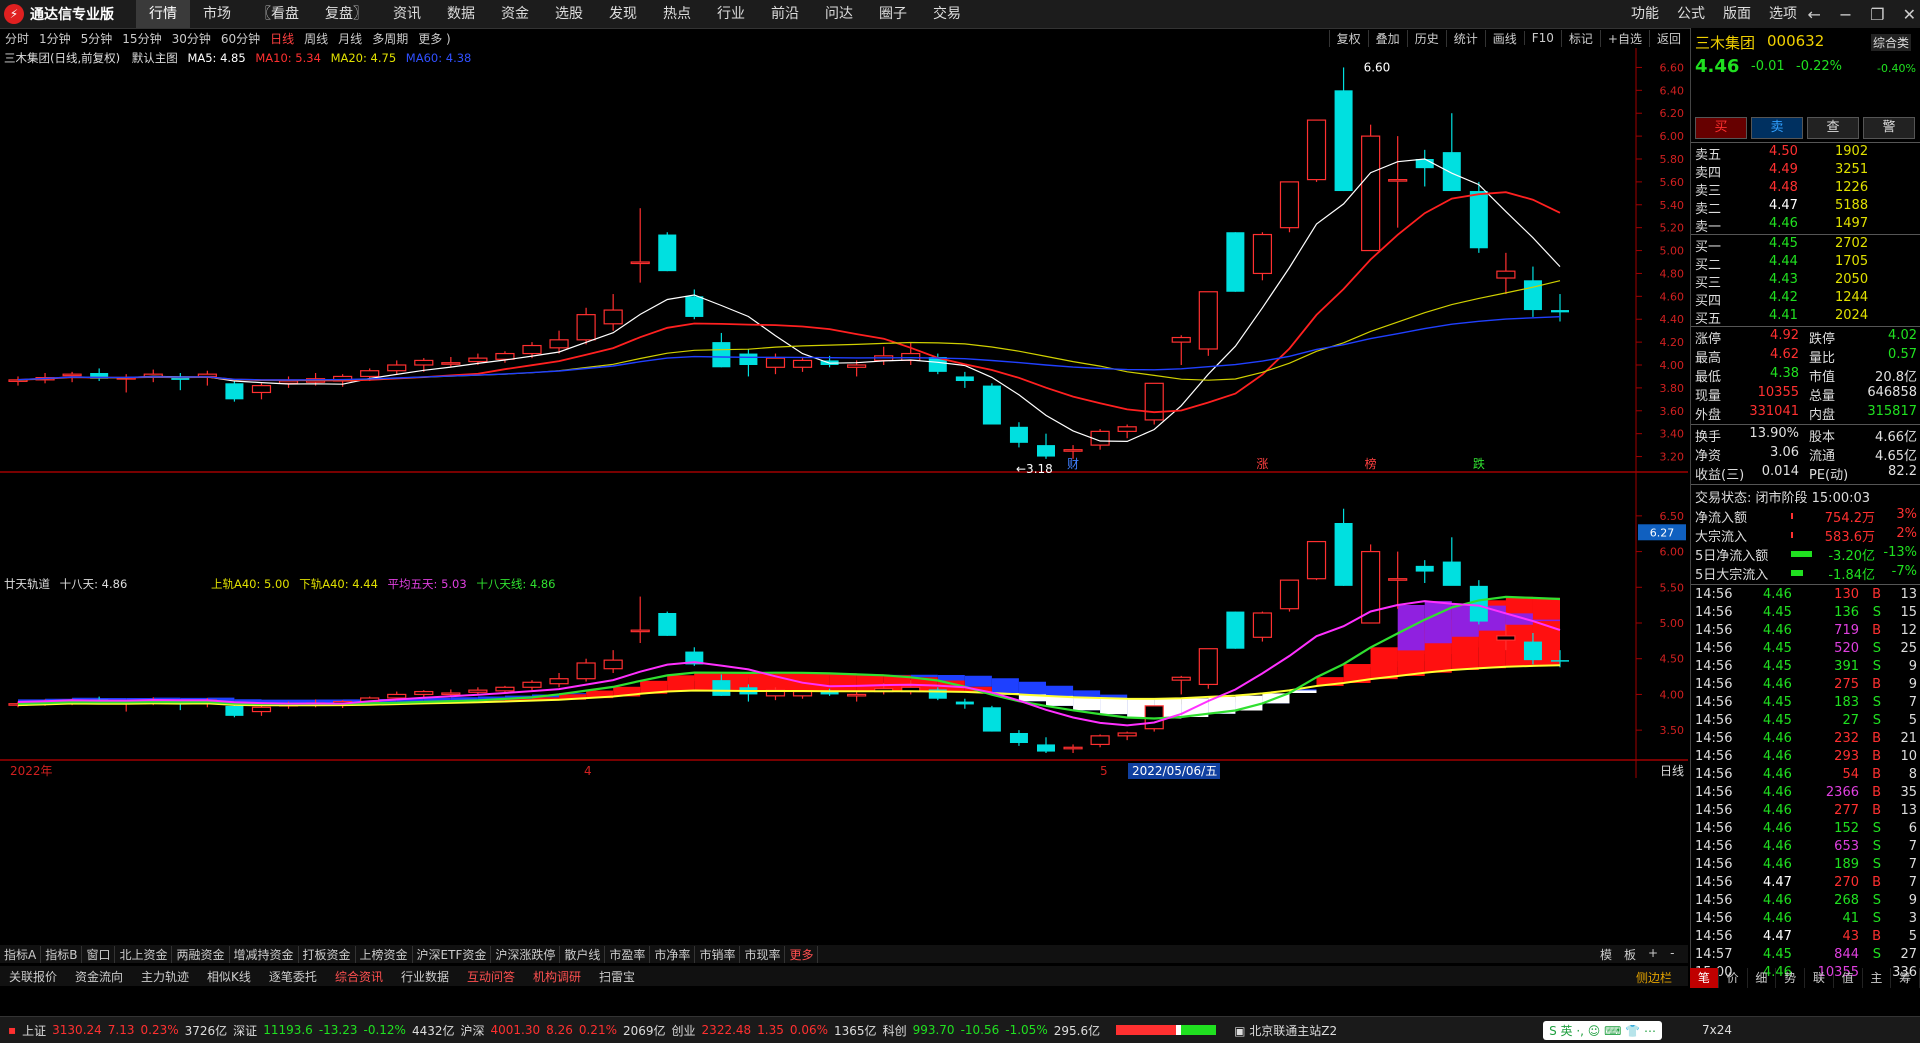 Image resolution: width=1920 pixels, height=1043 pixels. What do you see at coordinates (1783, 14) in the screenshot?
I see `right-menu-item: 选项` at bounding box center [1783, 14].